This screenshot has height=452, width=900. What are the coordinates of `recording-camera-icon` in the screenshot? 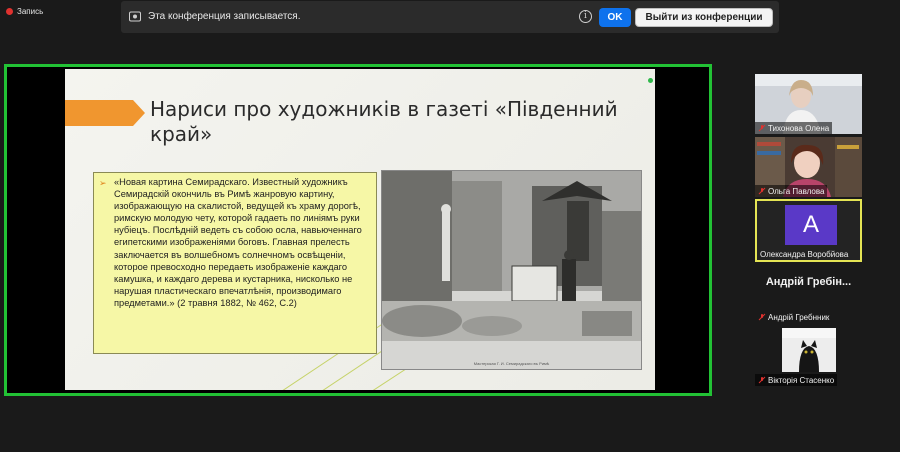 It's located at (135, 16).